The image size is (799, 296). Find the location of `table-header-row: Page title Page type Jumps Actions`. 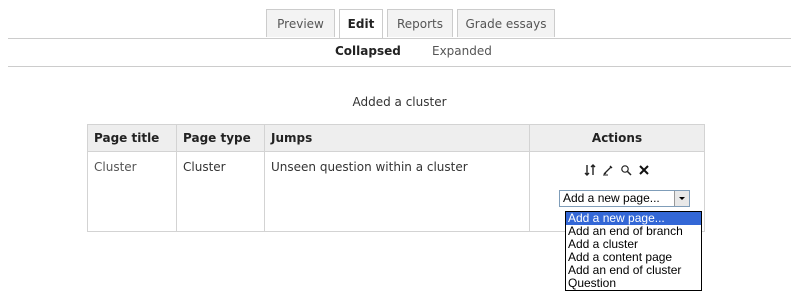

table-header-row: Page title Page type Jumps Actions is located at coordinates (396, 138).